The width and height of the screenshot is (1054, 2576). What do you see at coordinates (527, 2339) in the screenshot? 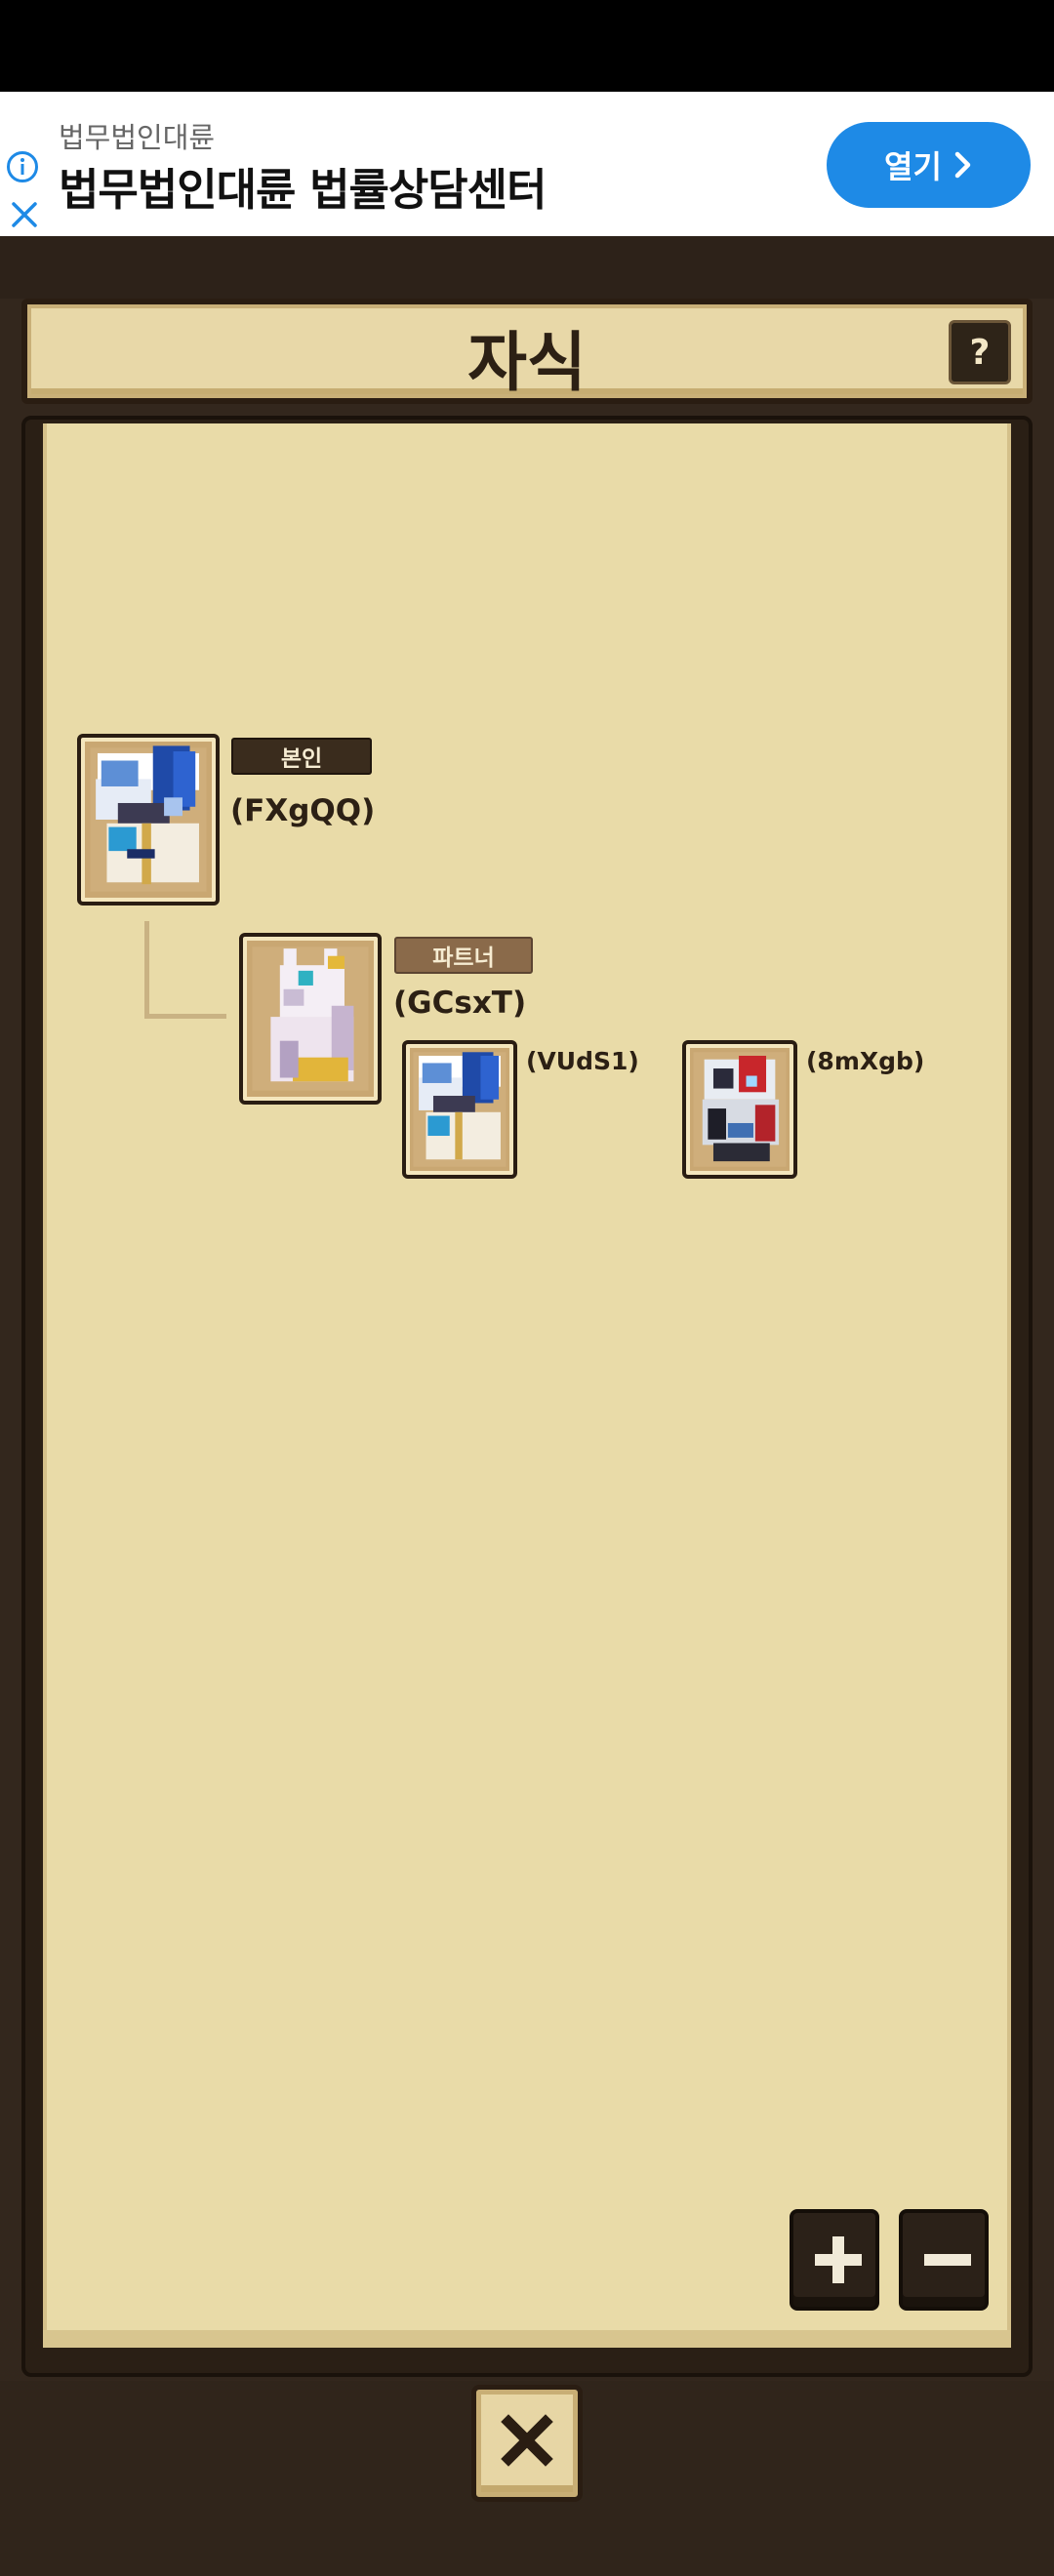
I see `panel-edge` at bounding box center [527, 2339].